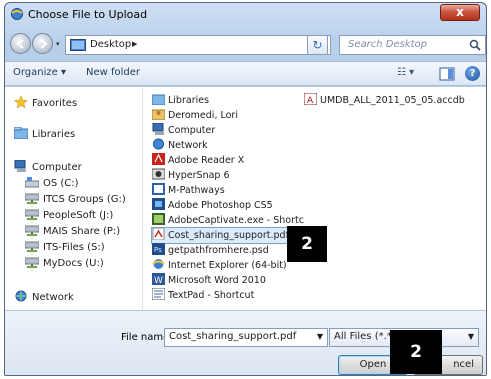 This screenshot has width=491, height=379. What do you see at coordinates (158, 174) in the screenshot?
I see `hypersnap-icon` at bounding box center [158, 174].